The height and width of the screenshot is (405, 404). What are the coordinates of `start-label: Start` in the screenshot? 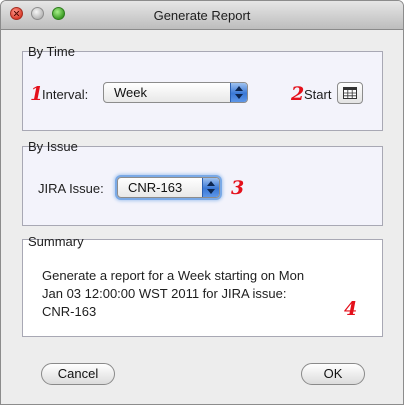 It's located at (318, 94).